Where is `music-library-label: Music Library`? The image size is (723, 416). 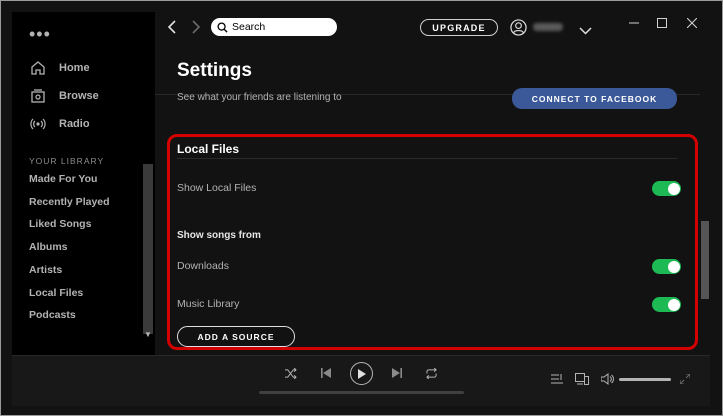
music-library-label: Music Library is located at coordinates (208, 304).